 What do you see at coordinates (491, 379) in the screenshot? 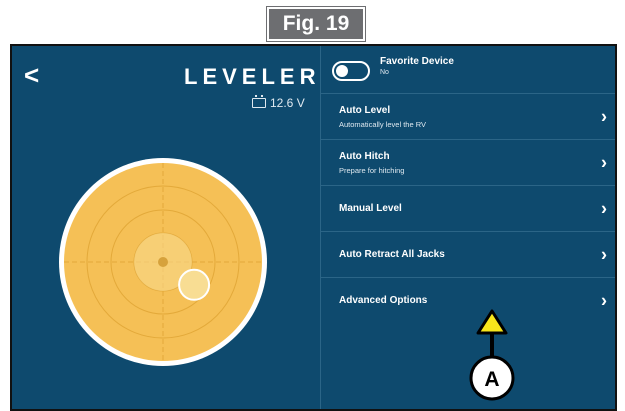
I see `callout-label: A` at bounding box center [491, 379].